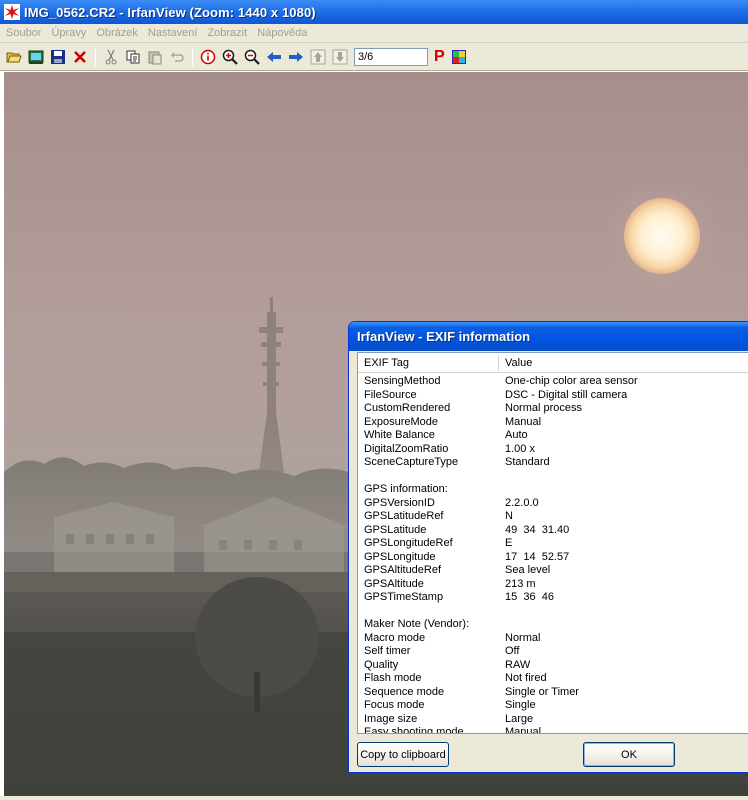 Image resolution: width=748 pixels, height=800 pixels. I want to click on paste-icon, so click(155, 57).